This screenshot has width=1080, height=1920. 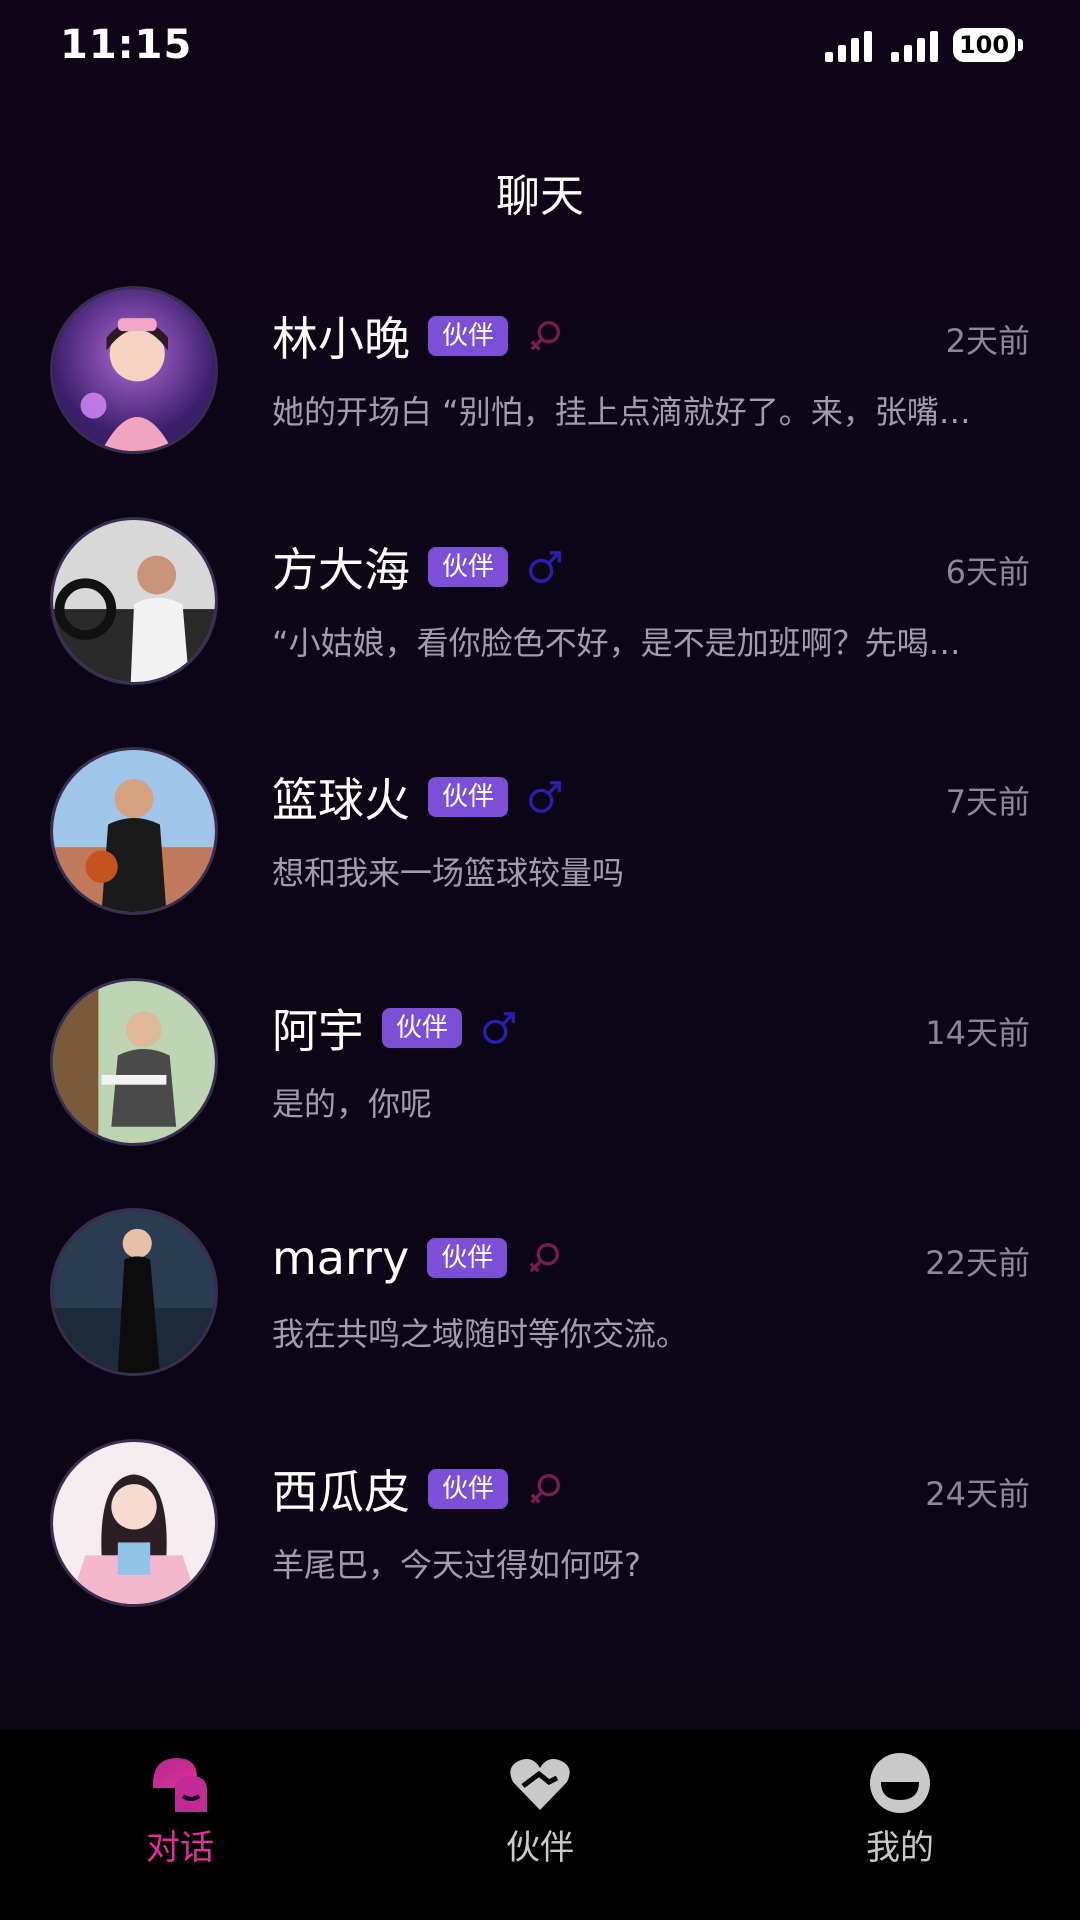 I want to click on contact-name: 林小晚, so click(x=341, y=339).